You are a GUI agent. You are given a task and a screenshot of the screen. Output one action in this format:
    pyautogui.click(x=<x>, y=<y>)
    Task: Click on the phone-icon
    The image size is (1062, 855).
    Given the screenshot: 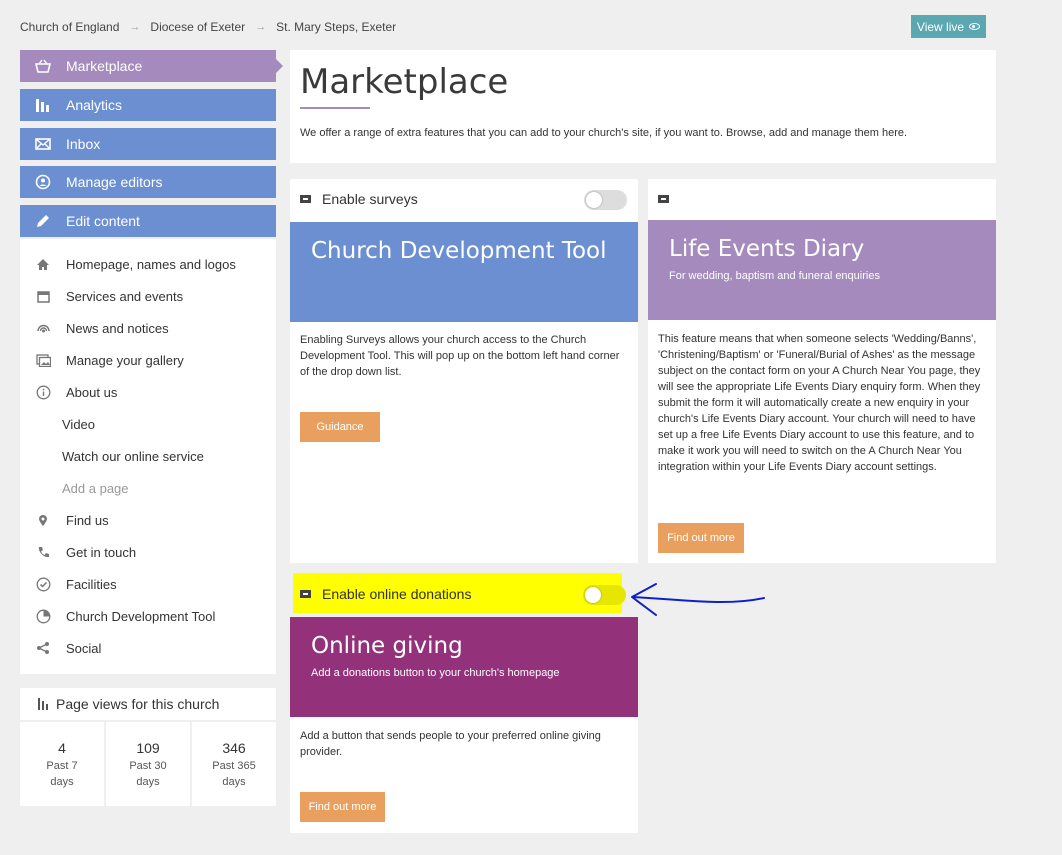 What is the action you would take?
    pyautogui.click(x=43, y=552)
    